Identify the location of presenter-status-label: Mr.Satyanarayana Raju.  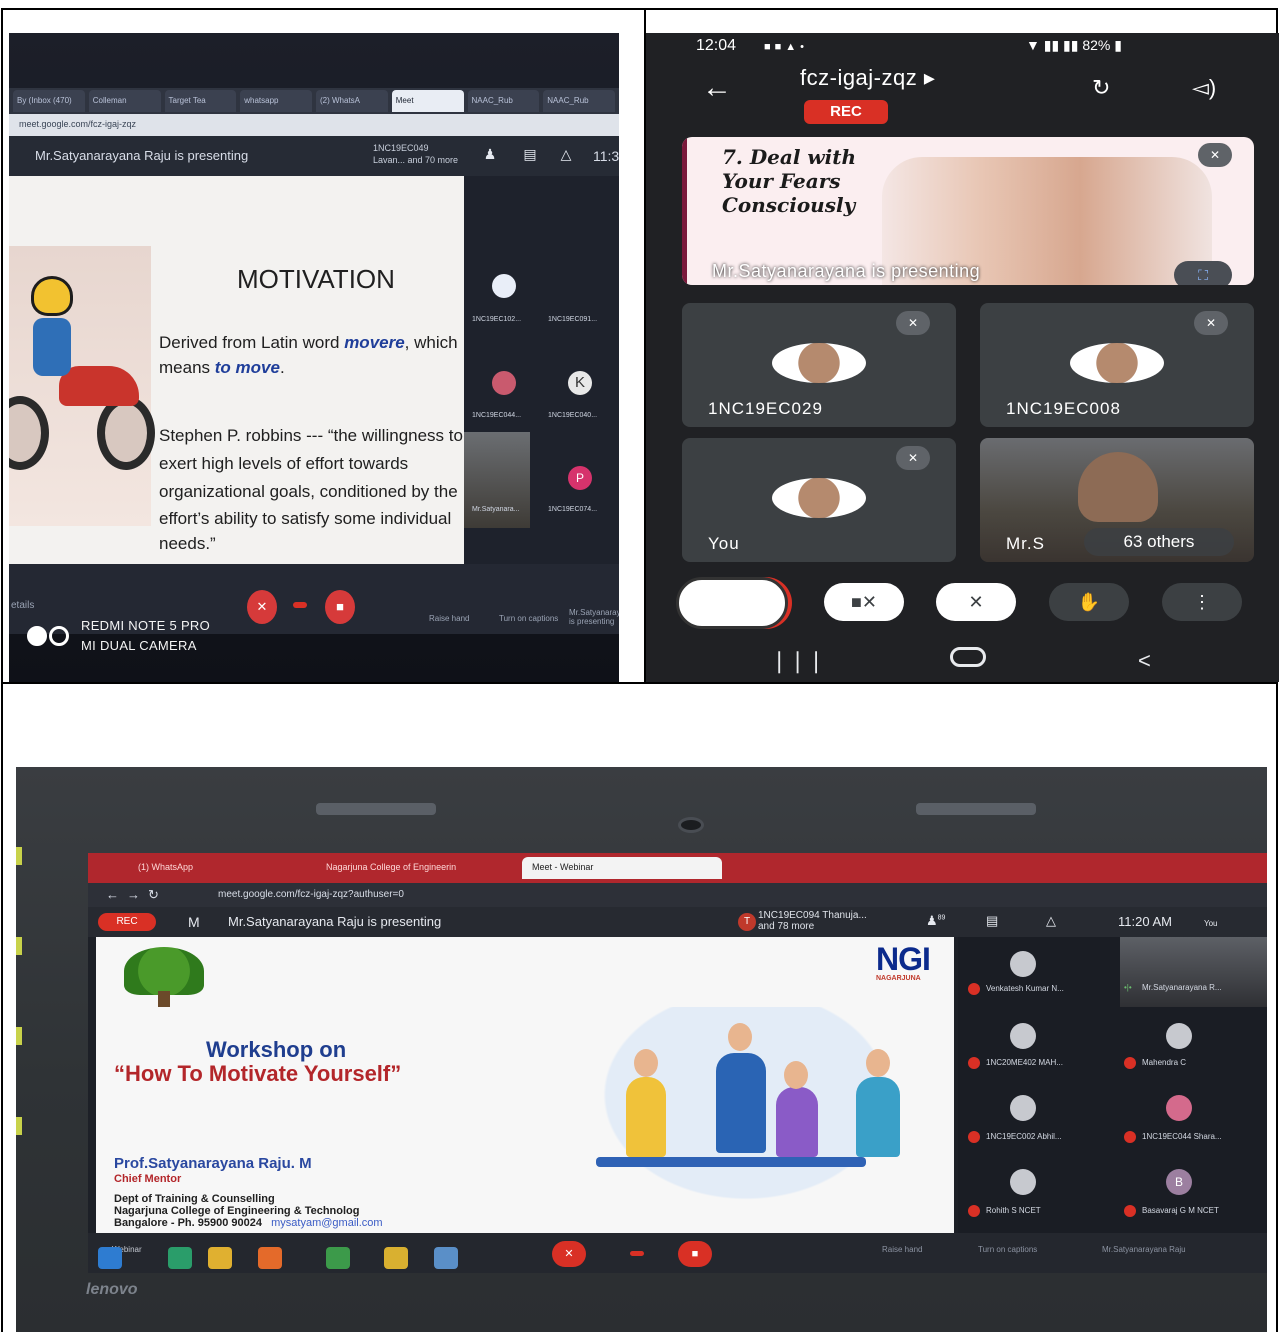
(1144, 1249).